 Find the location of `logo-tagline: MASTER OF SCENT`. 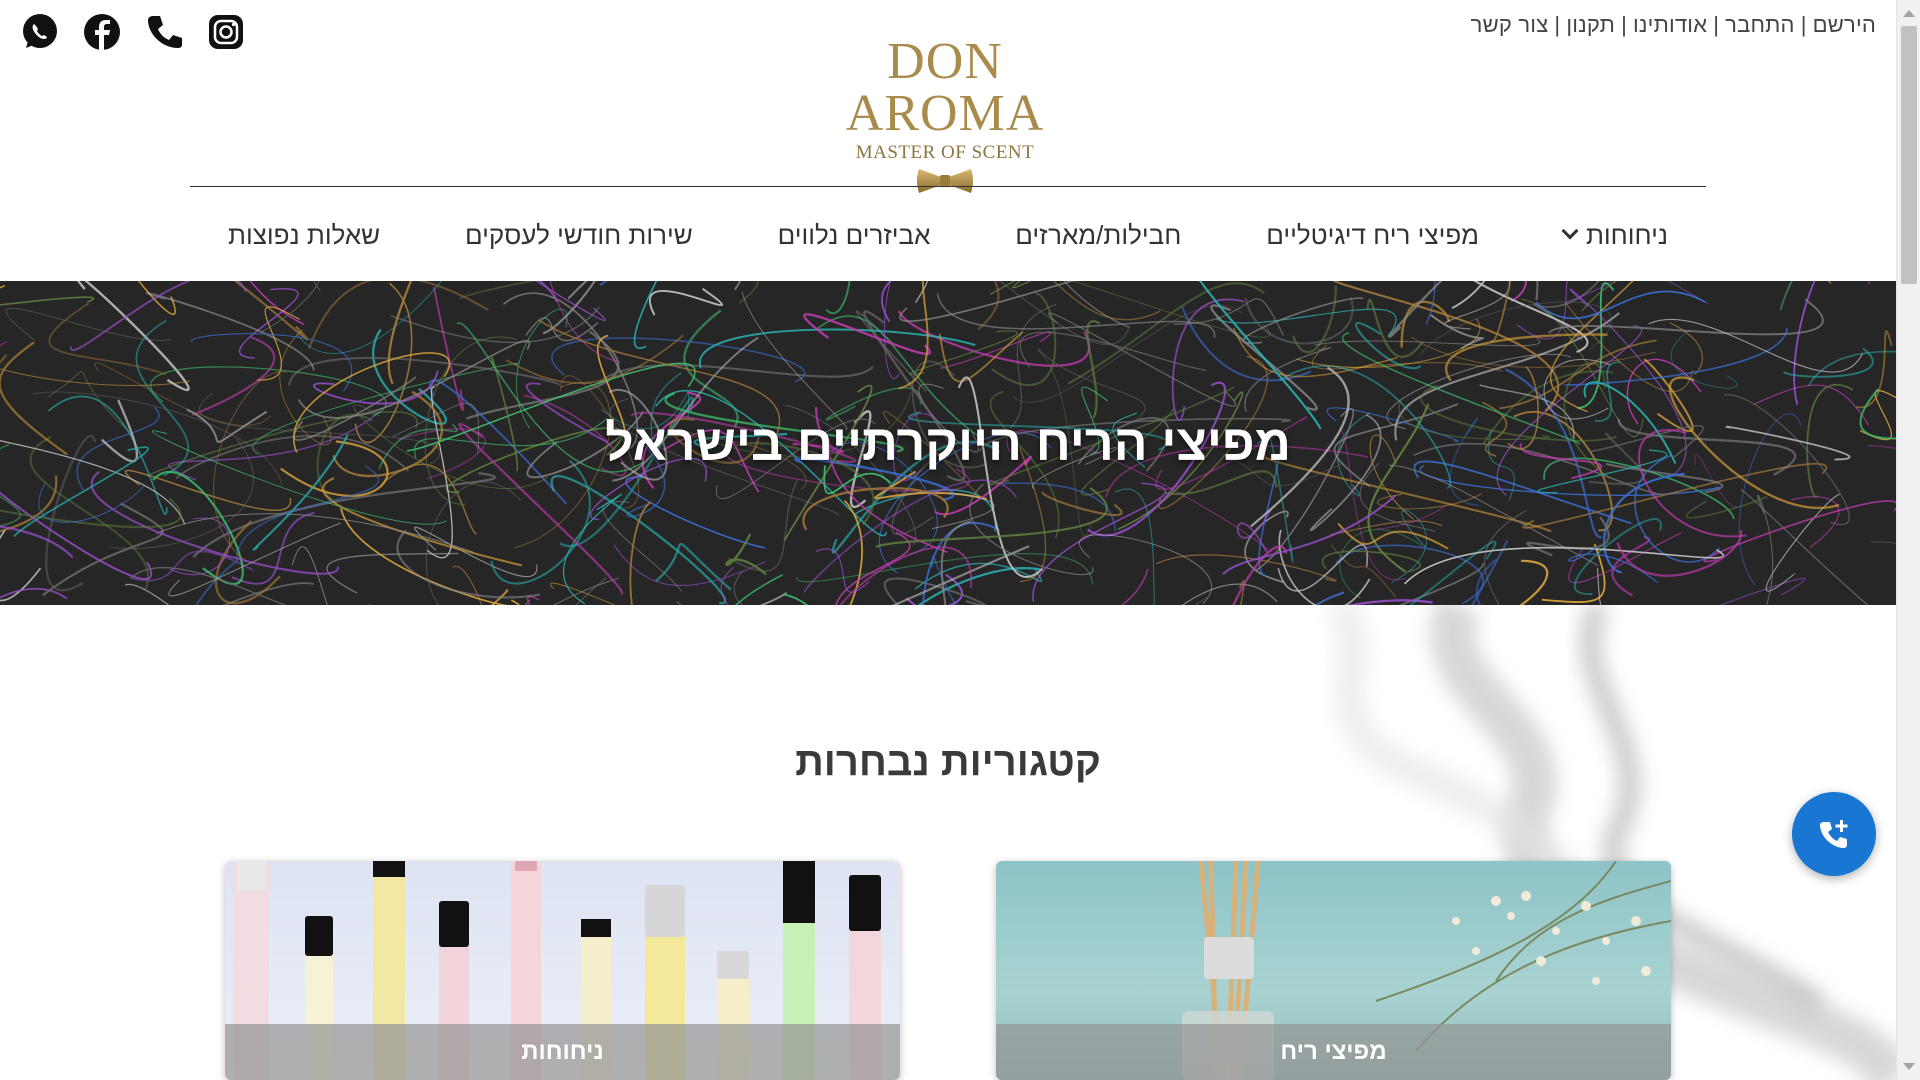

logo-tagline: MASTER OF SCENT is located at coordinates (945, 152).